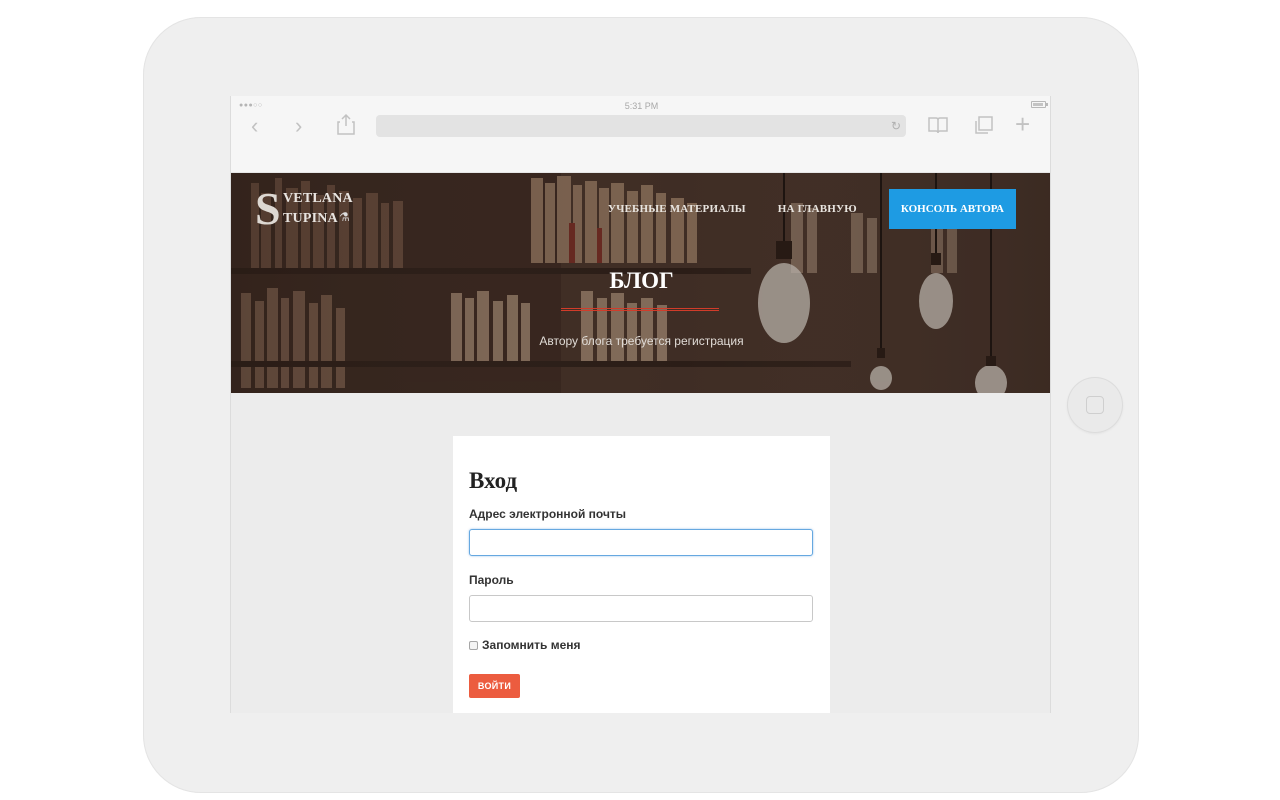 The width and height of the screenshot is (1280, 800). I want to click on tabs-icon, so click(984, 127).